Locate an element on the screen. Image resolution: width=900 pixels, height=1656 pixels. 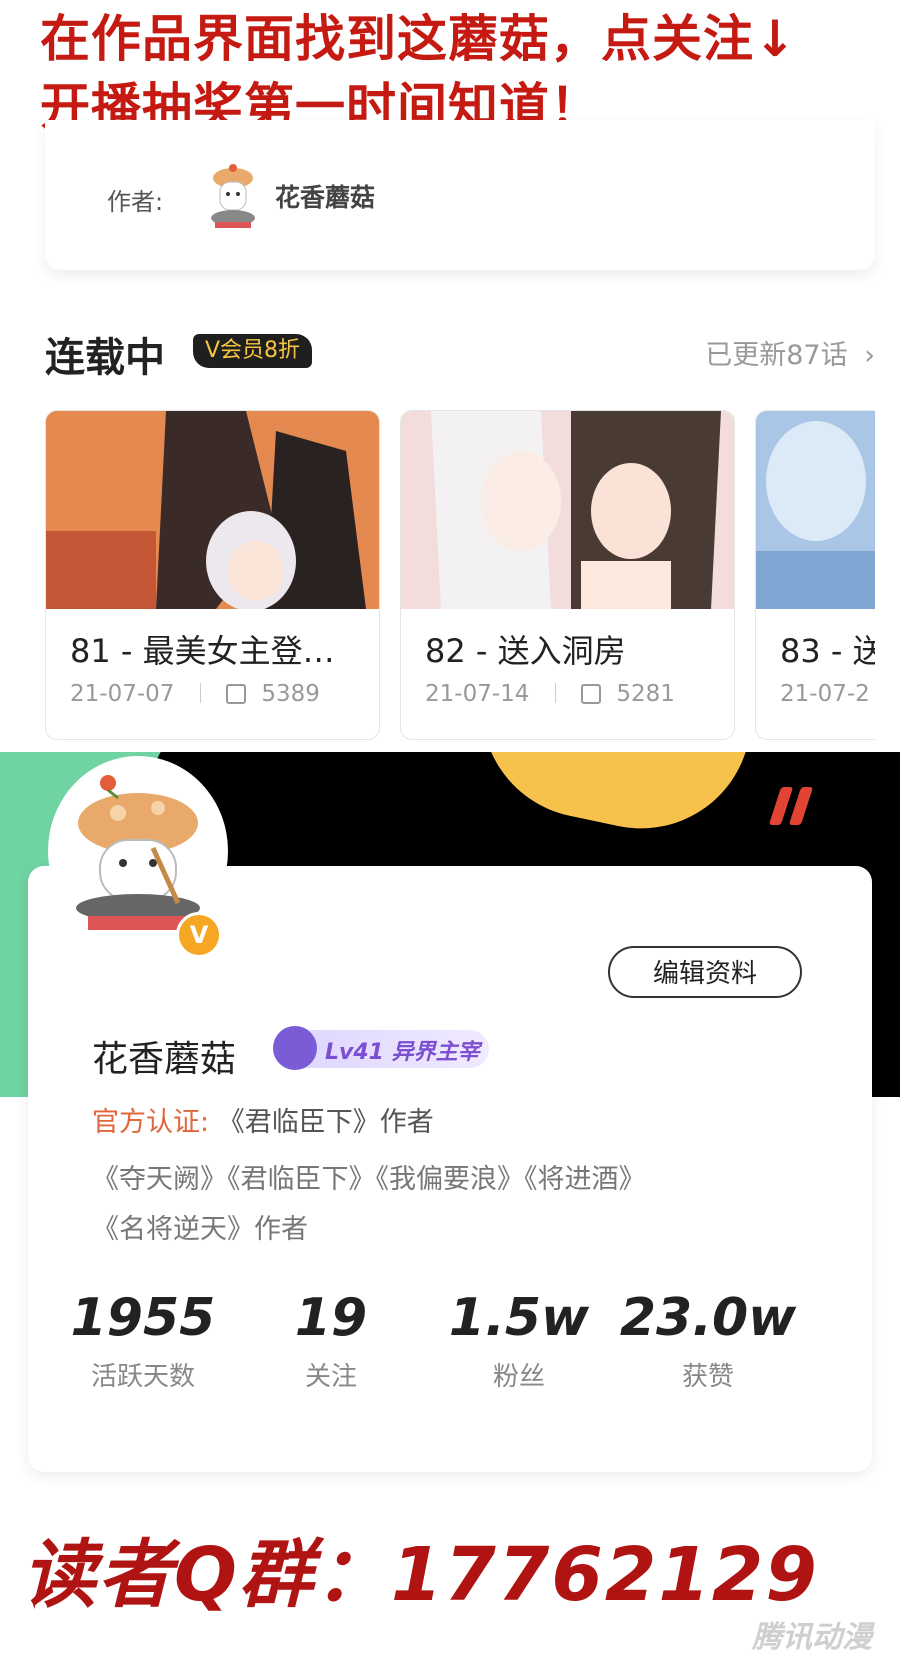
stat-followers: 1.5w 粉丝 is located at coordinates (519, 1340).